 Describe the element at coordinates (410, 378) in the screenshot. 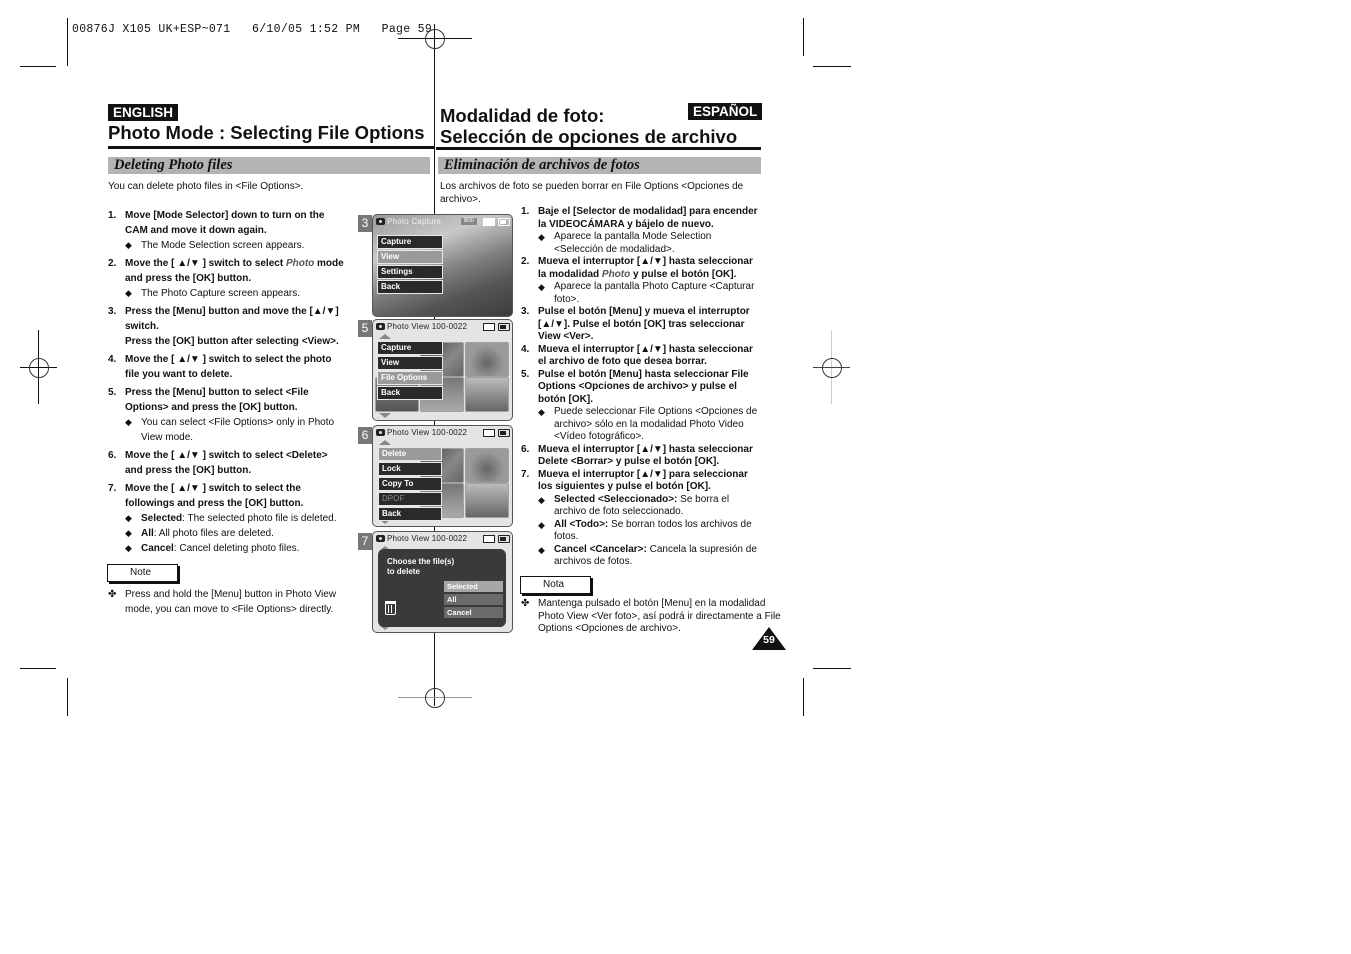

I see `menu-item-file-options: File Options` at that location.